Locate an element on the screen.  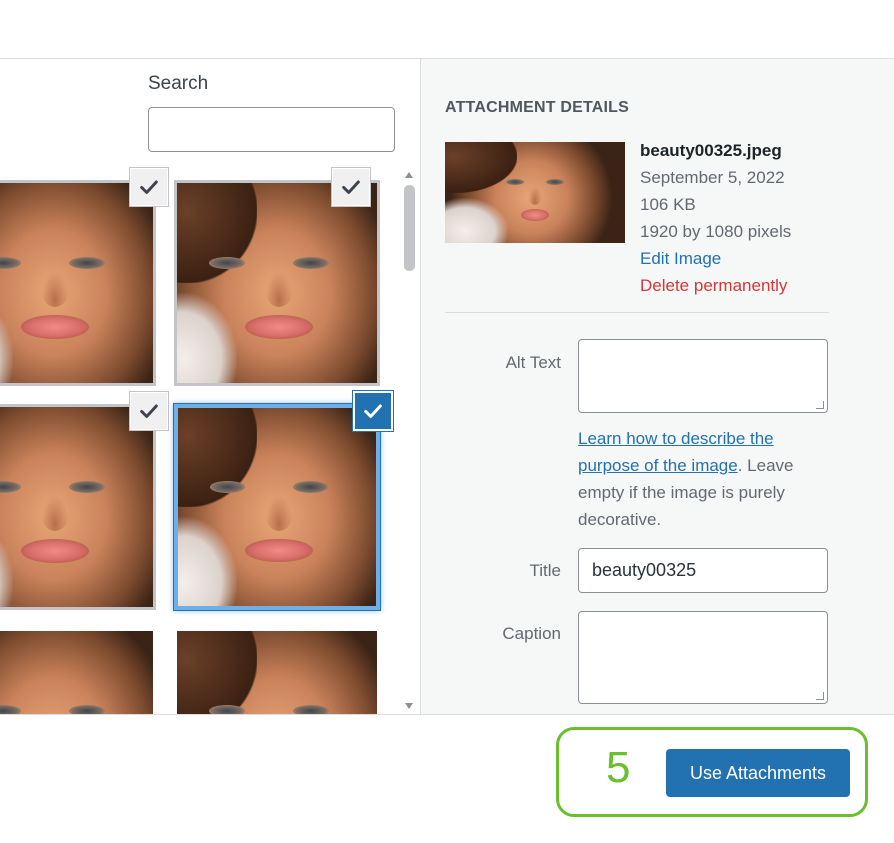
scrollbar-thumb is located at coordinates (409, 228).